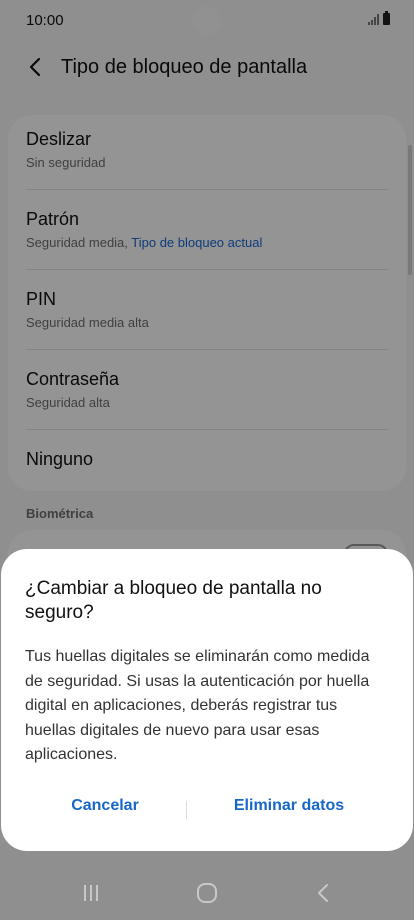  I want to click on recent-apps-button, so click(91, 893).